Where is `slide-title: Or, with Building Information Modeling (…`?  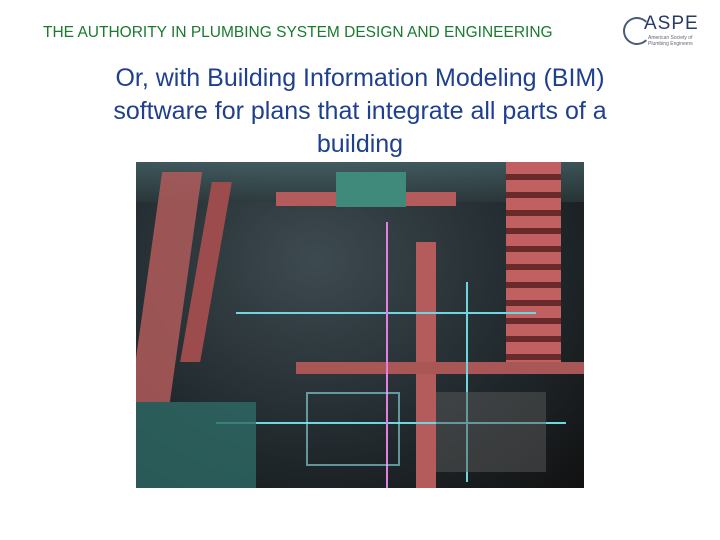
slide-title: Or, with Building Information Modeling (… is located at coordinates (360, 111).